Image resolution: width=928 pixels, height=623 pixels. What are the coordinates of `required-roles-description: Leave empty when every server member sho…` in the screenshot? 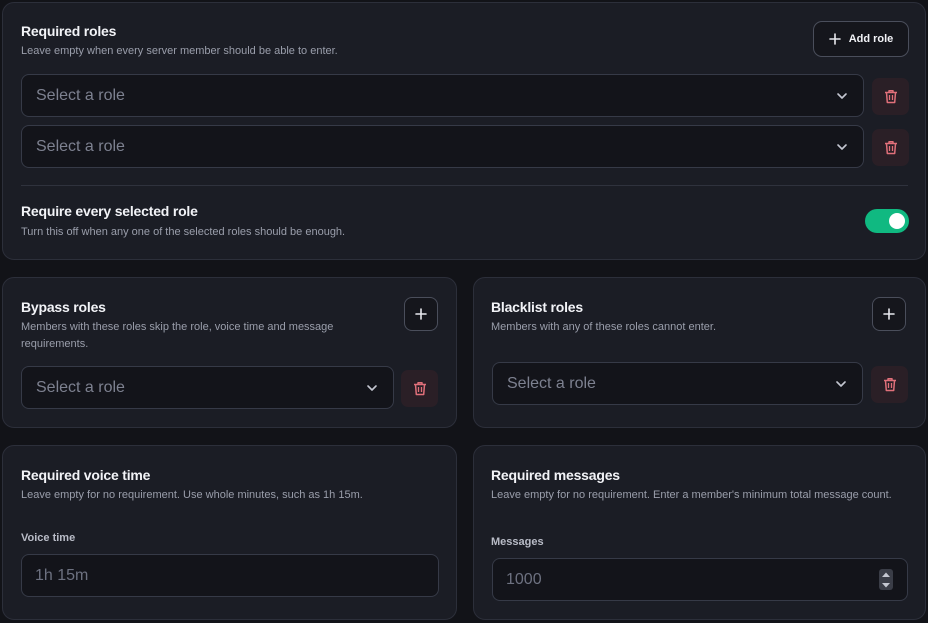 It's located at (179, 51).